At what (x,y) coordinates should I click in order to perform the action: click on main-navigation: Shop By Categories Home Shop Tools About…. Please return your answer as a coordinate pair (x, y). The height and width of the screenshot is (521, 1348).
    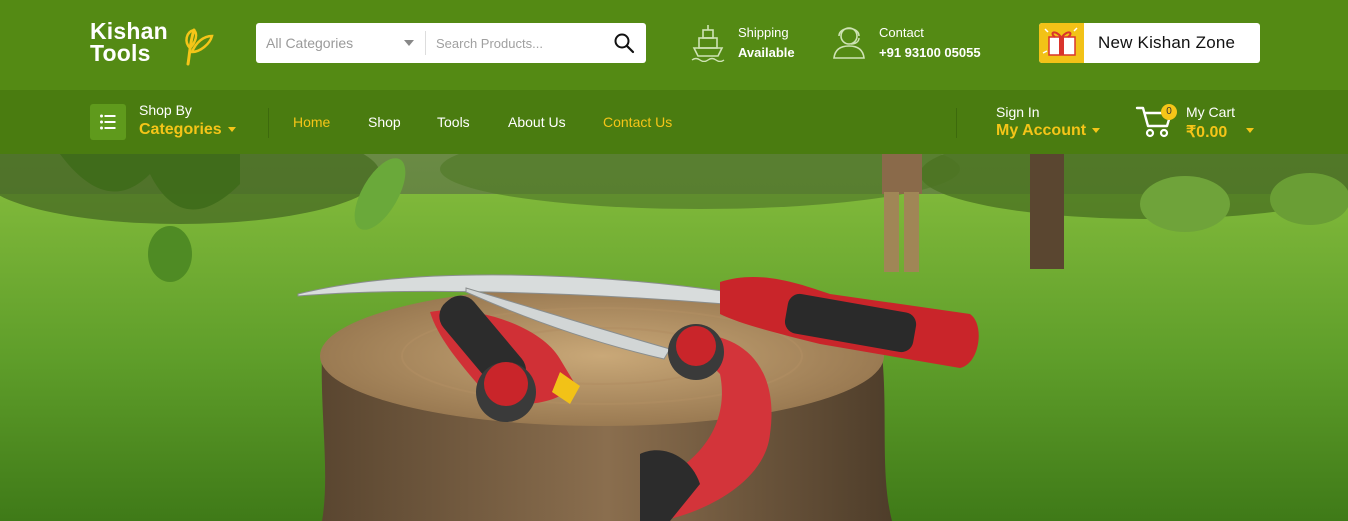
    Looking at the image, I should click on (674, 122).